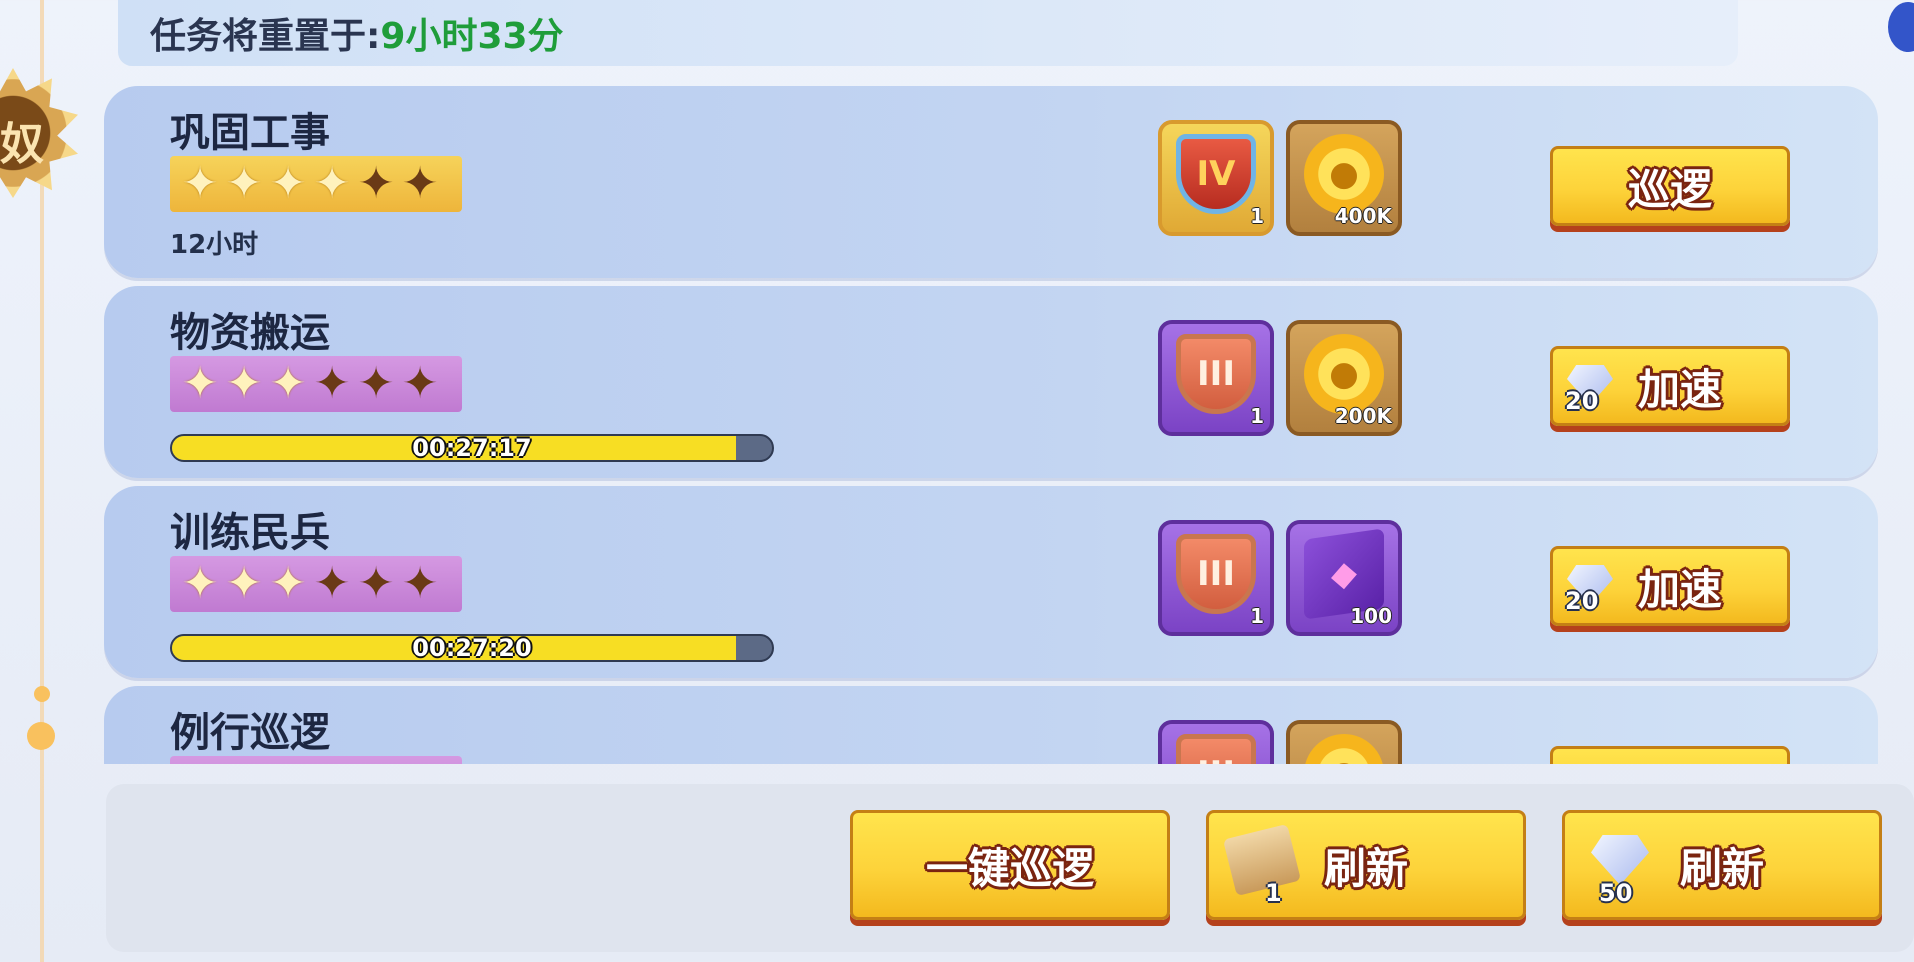 The image size is (1914, 962). I want to click on reward-slot: ● 200K, so click(1344, 378).